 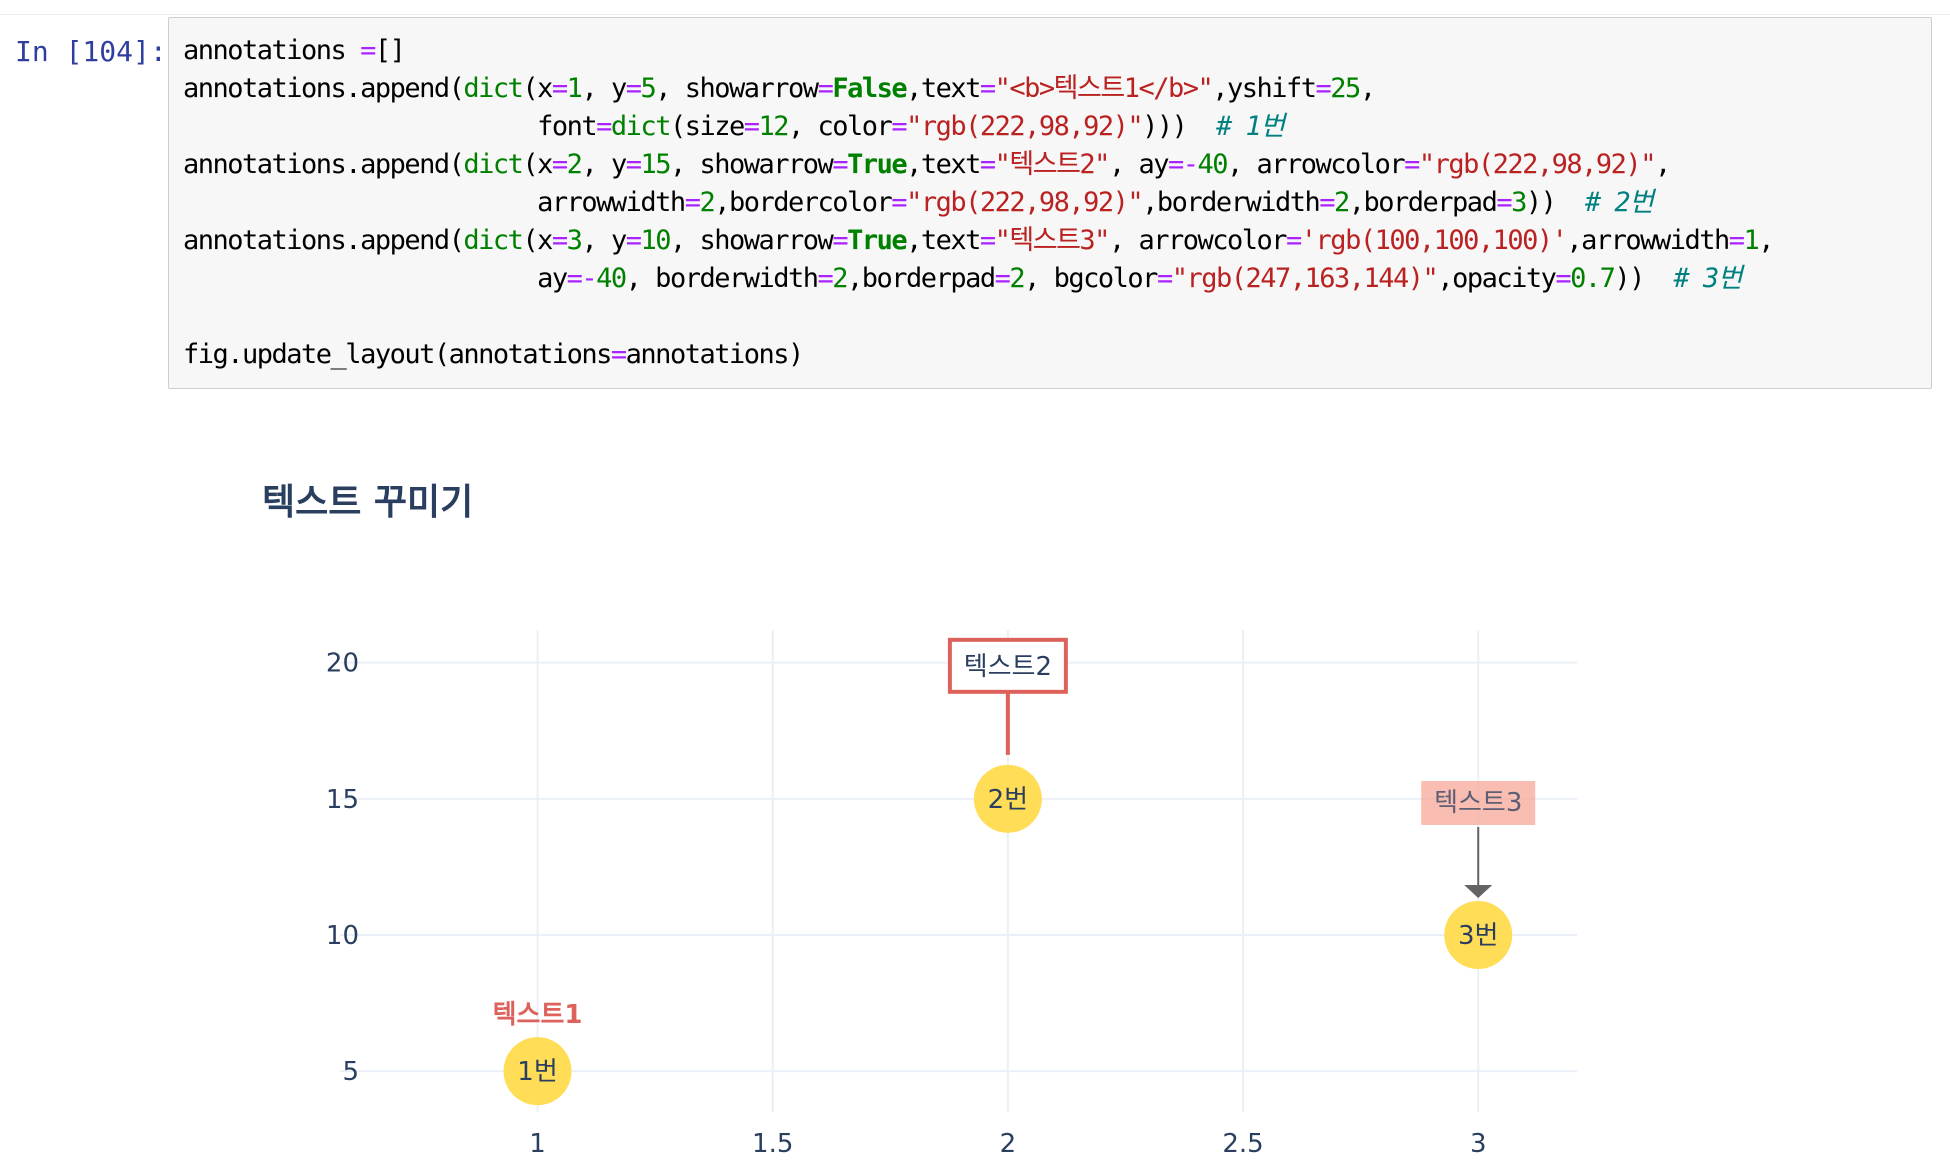 I want to click on point-label: 3번, so click(x=1478, y=936).